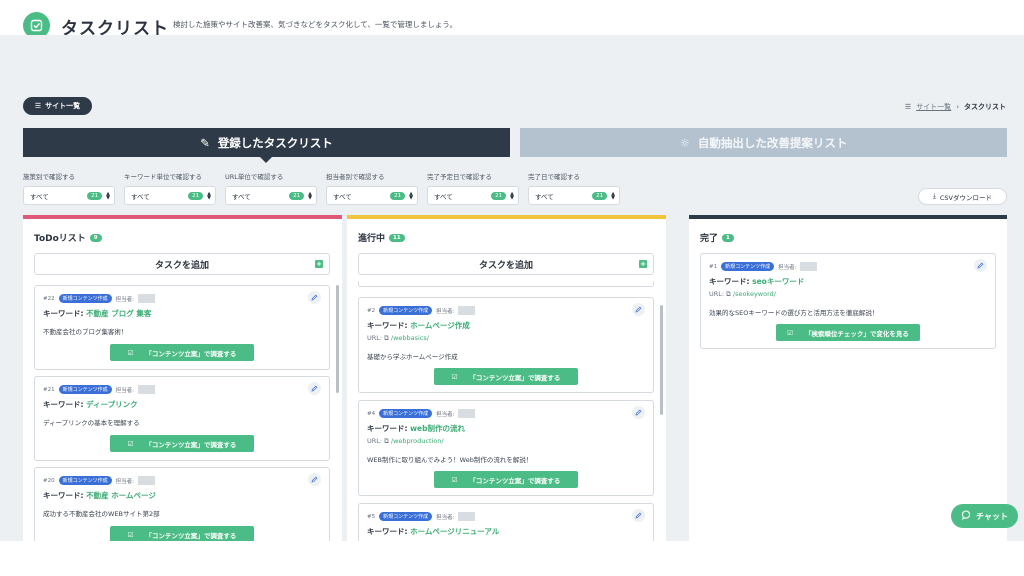  What do you see at coordinates (319, 264) in the screenshot?
I see `plus-icon: +` at bounding box center [319, 264].